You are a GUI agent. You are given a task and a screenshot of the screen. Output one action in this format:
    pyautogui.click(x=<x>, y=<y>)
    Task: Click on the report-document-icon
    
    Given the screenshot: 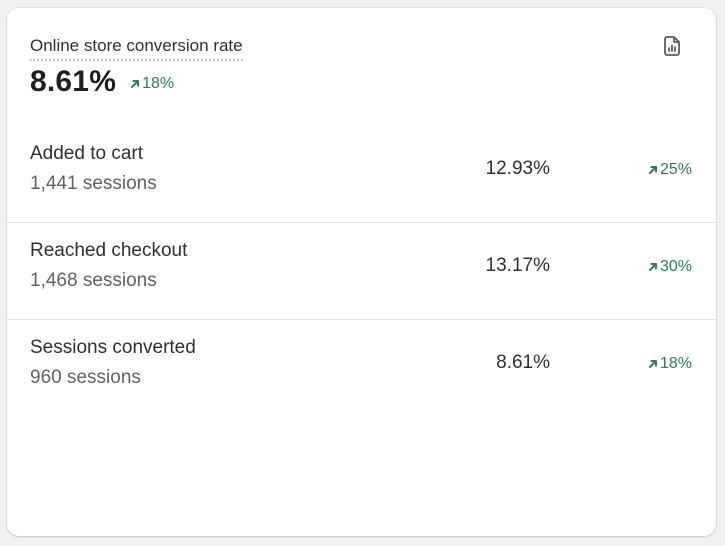 What is the action you would take?
    pyautogui.click(x=672, y=48)
    